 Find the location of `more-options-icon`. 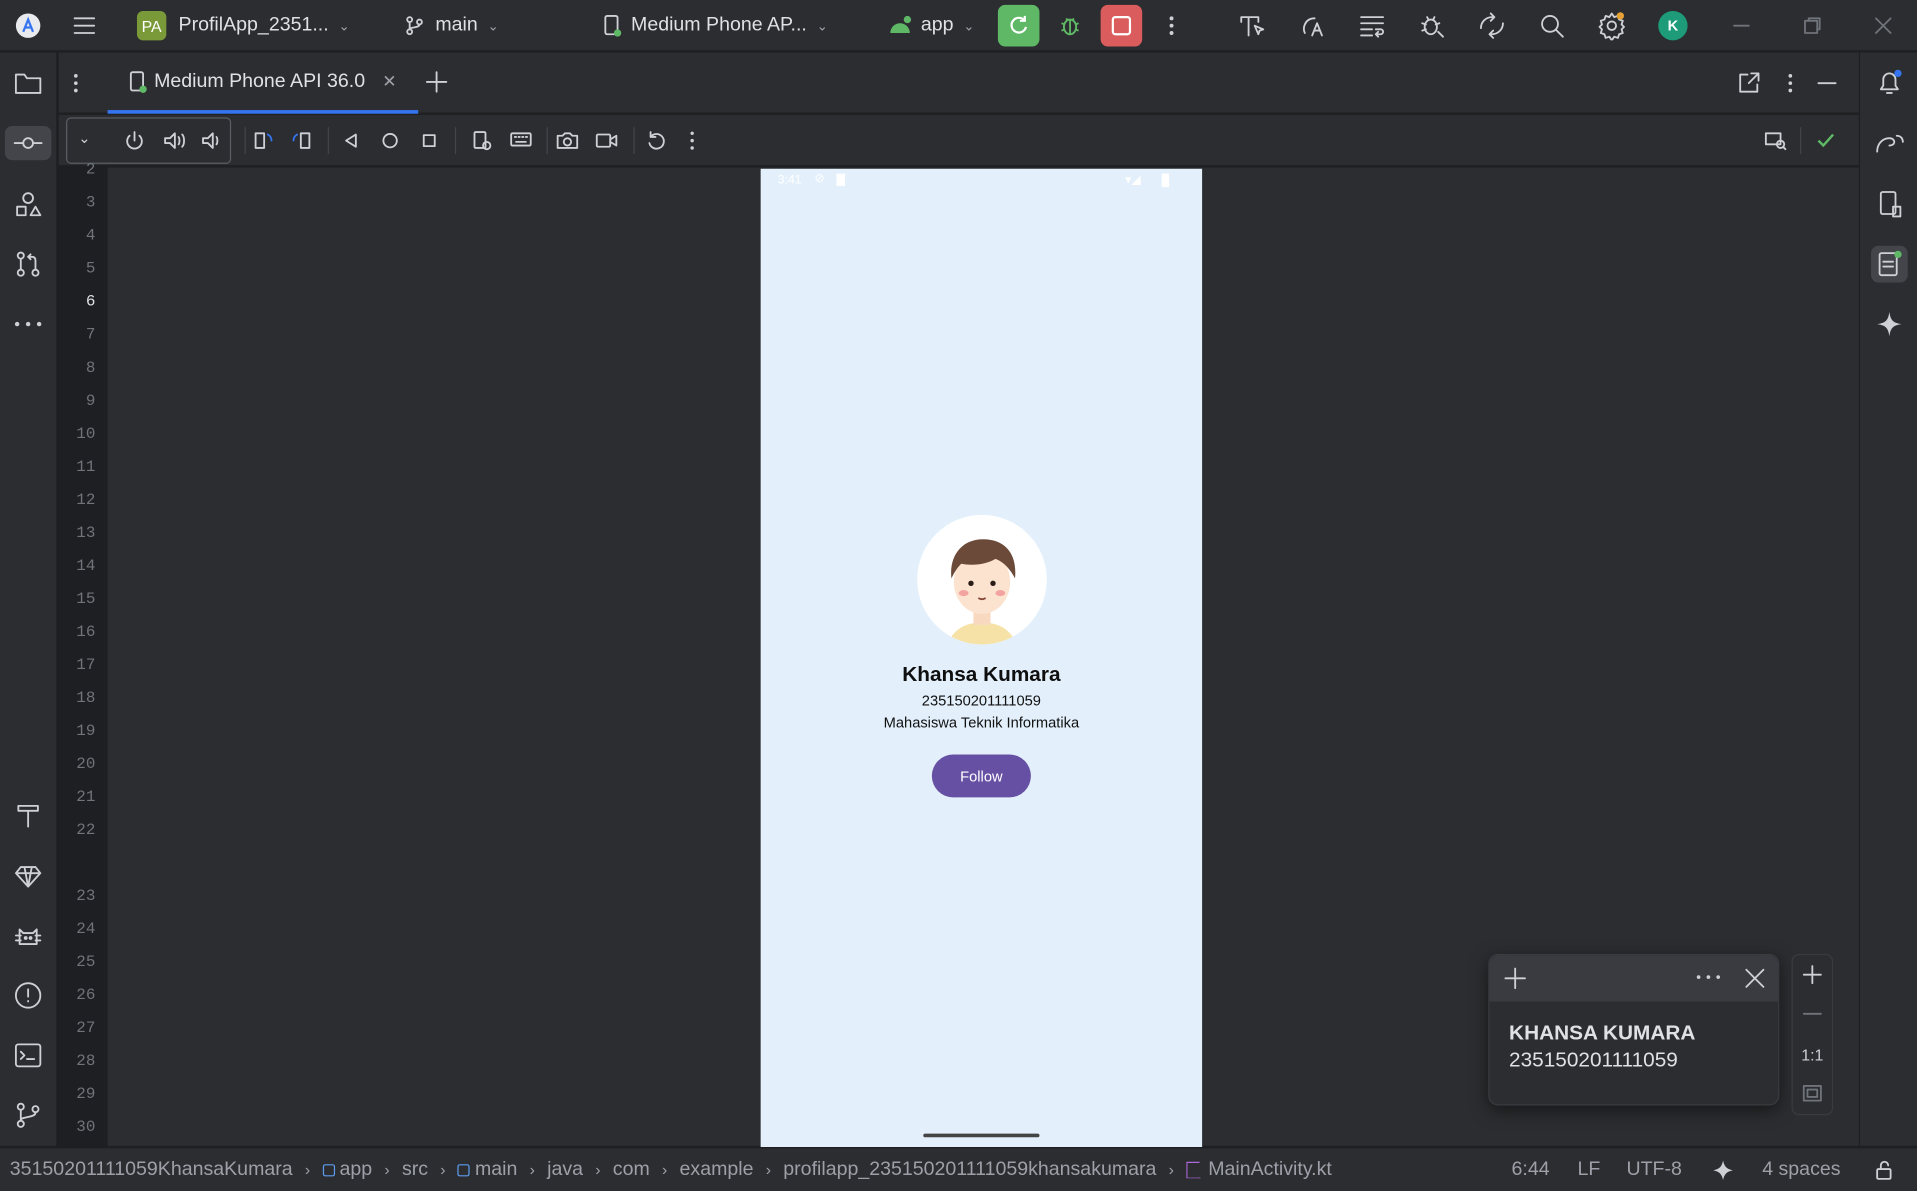

more-options-icon is located at coordinates (692, 141).